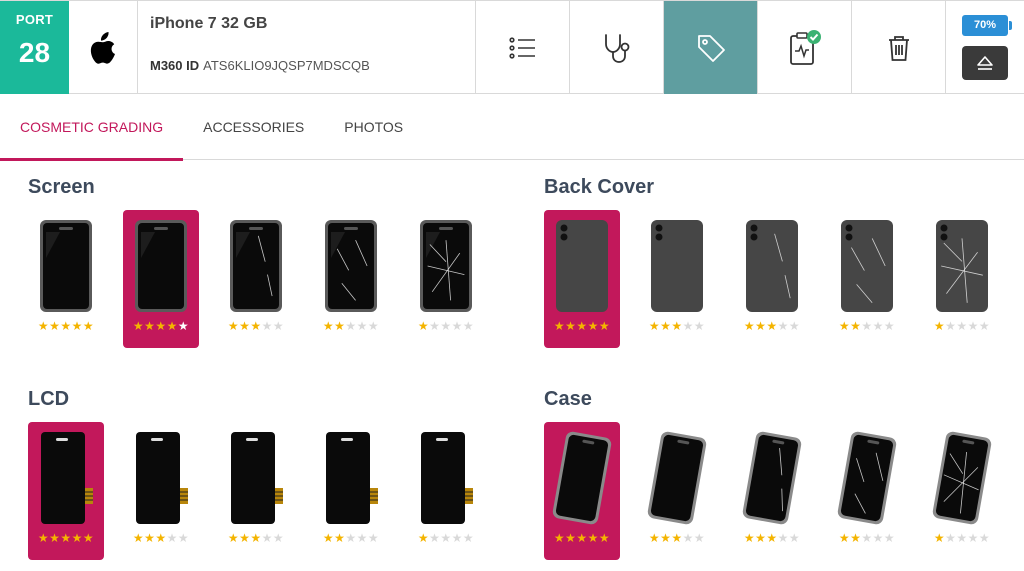 The height and width of the screenshot is (571, 1024). Describe the element at coordinates (102, 47) in the screenshot. I see `apple-logo-icon` at that location.